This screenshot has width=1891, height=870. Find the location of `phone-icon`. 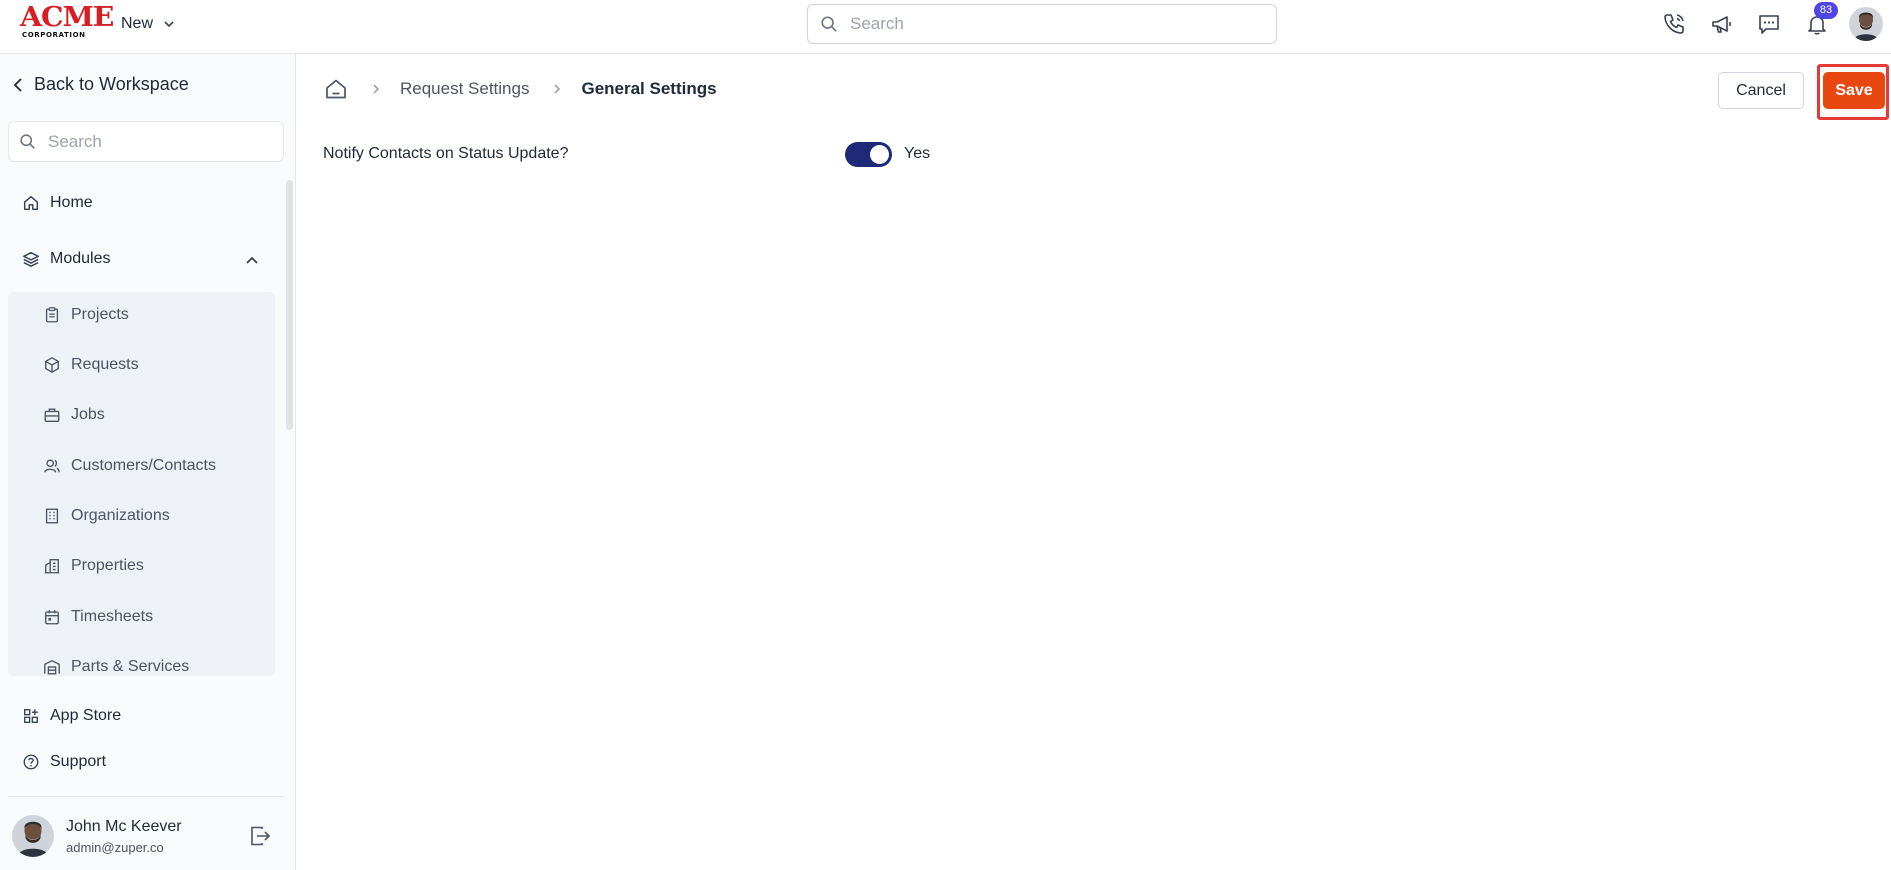

phone-icon is located at coordinates (1674, 24).